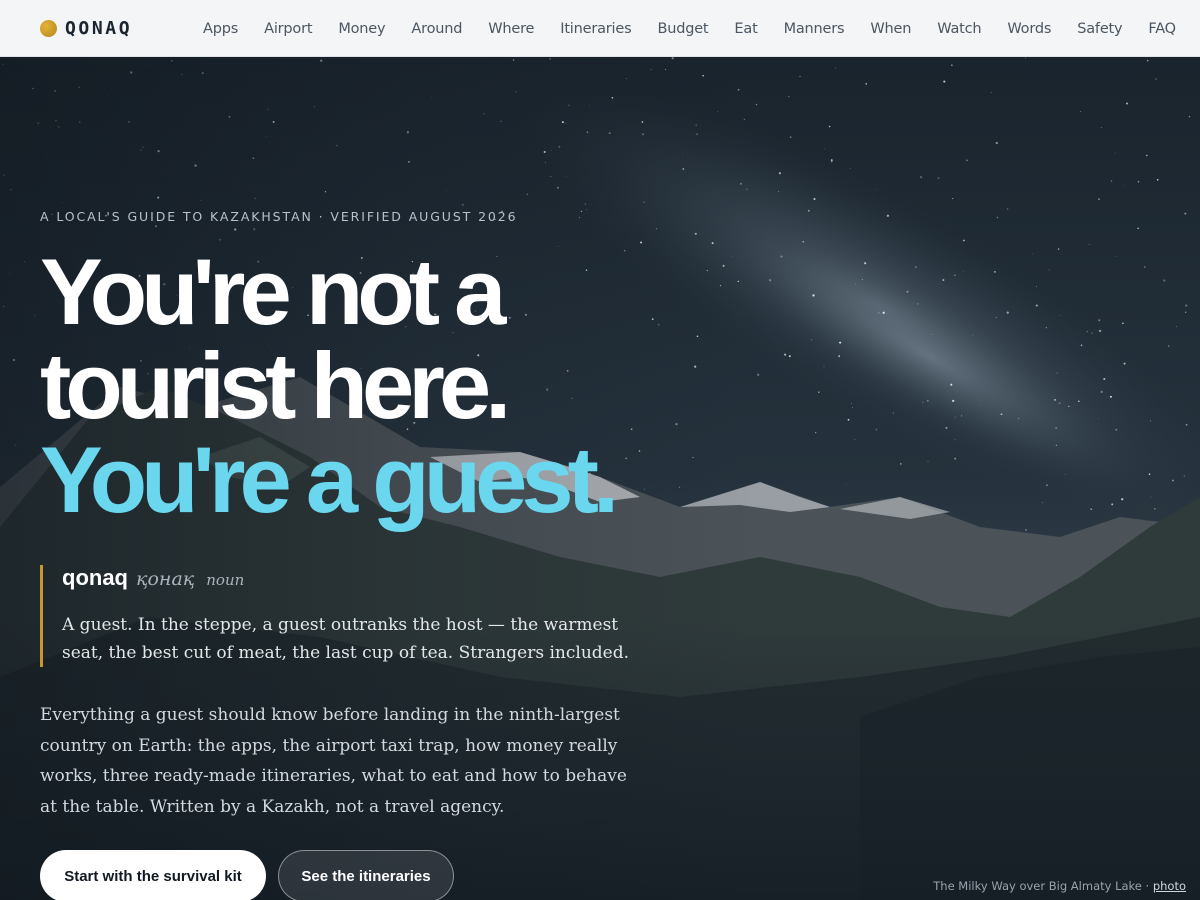  I want to click on nav-link-itineraries: Itineraries, so click(595, 29).